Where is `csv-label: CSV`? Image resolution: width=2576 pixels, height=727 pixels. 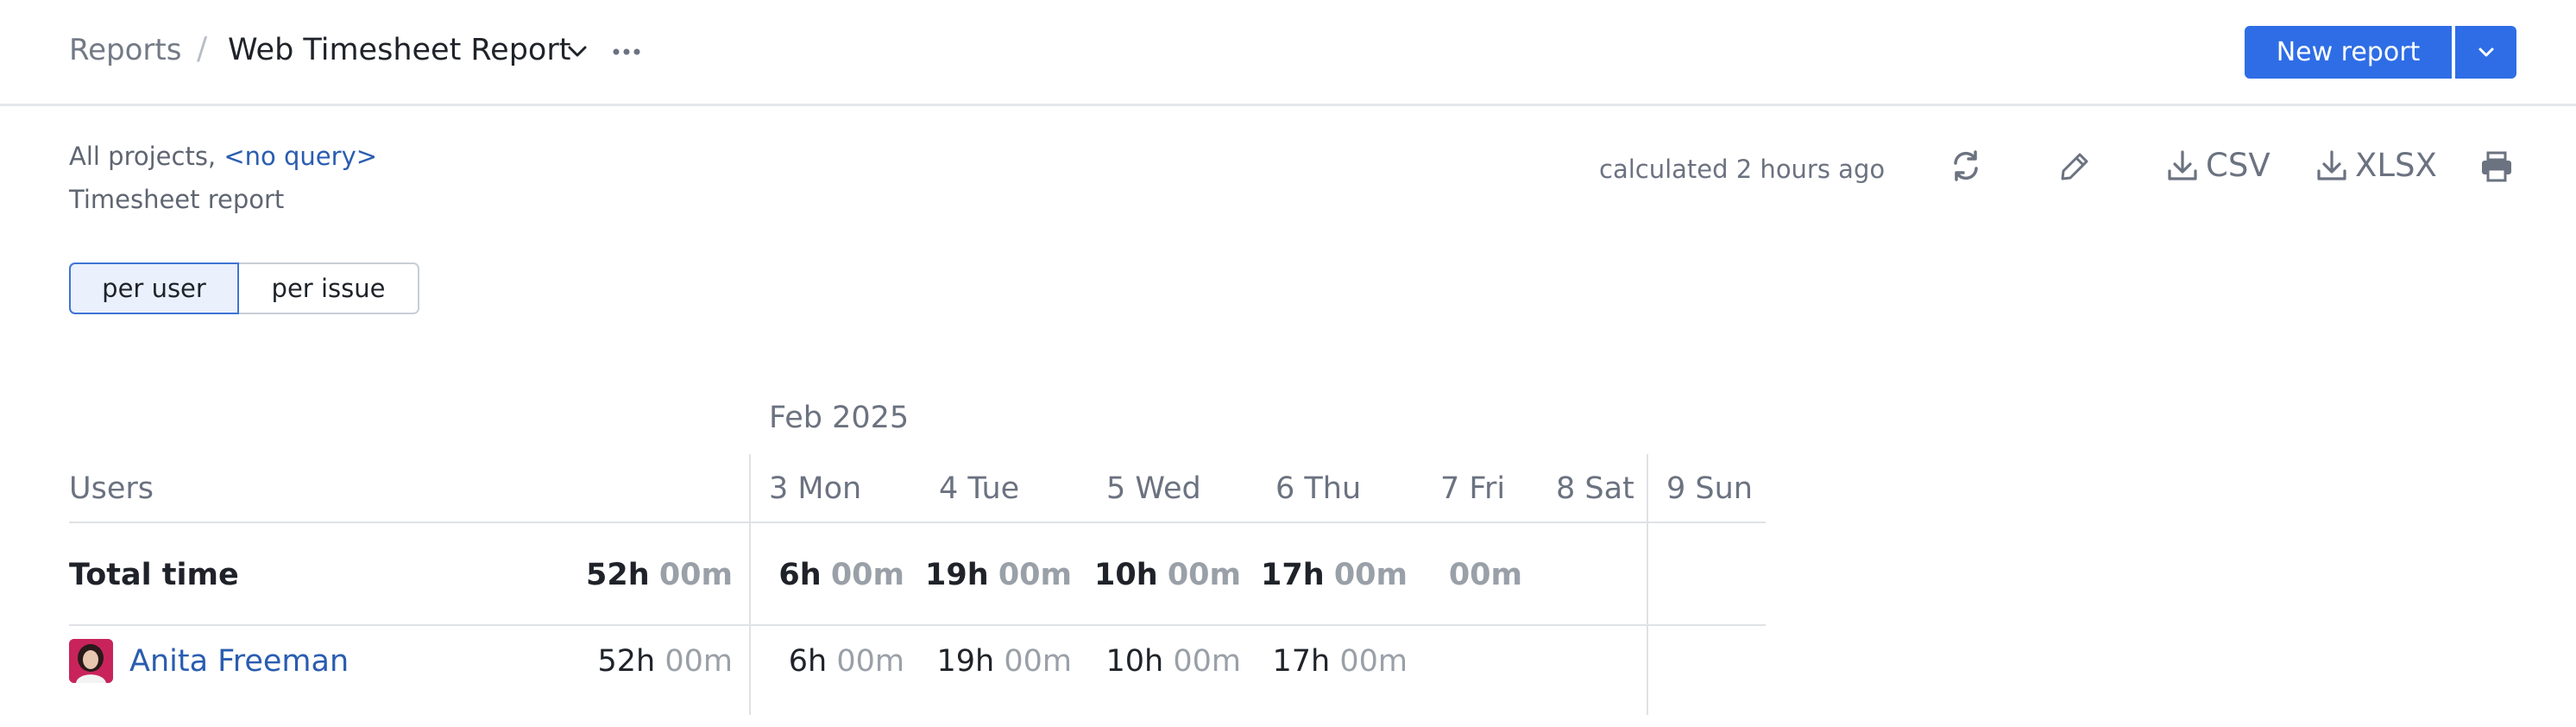
csv-label: CSV is located at coordinates (2238, 165).